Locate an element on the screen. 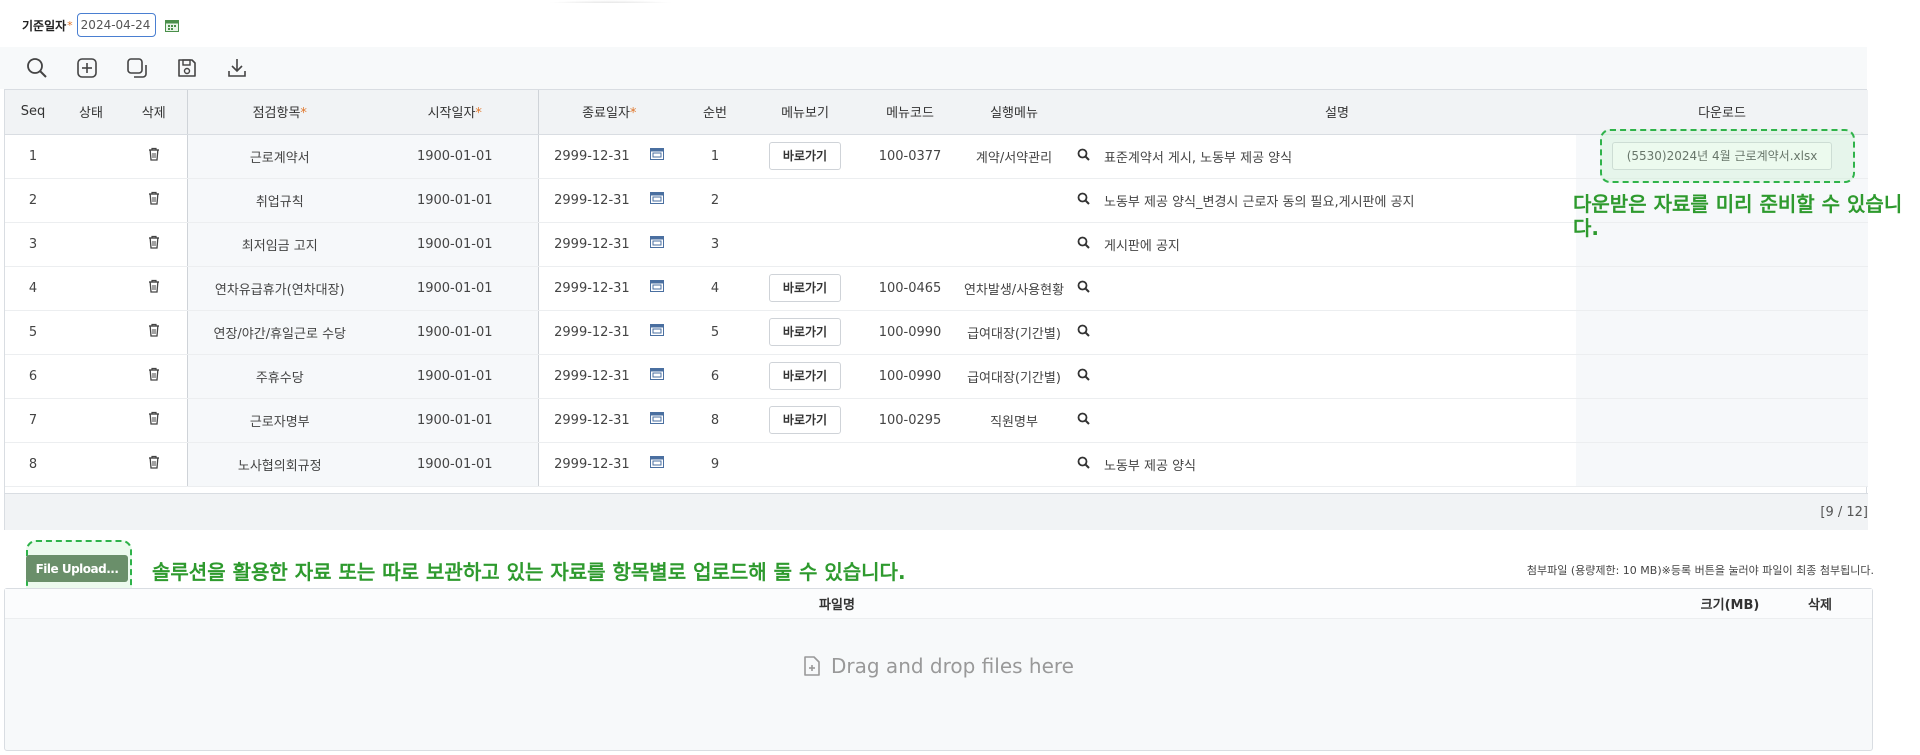  cell-check-item: 근로자명부 is located at coordinates (279, 420).